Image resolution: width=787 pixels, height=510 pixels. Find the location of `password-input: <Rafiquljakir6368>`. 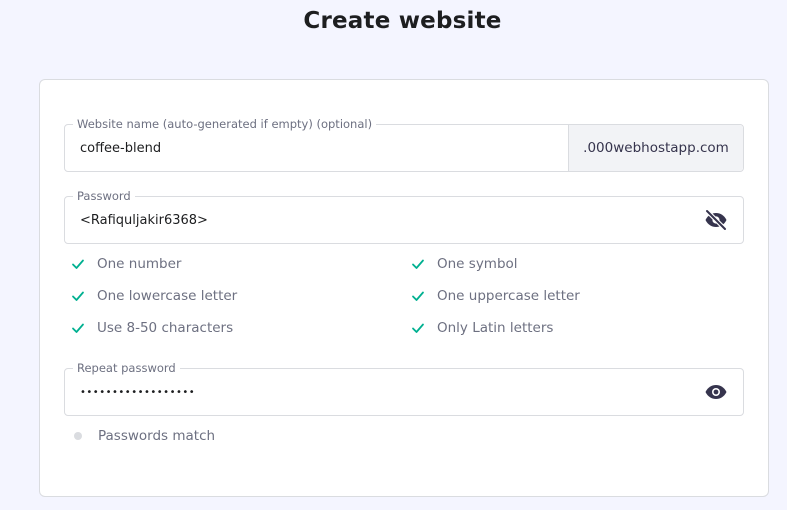

password-input: <Rafiquljakir6368> is located at coordinates (144, 220).